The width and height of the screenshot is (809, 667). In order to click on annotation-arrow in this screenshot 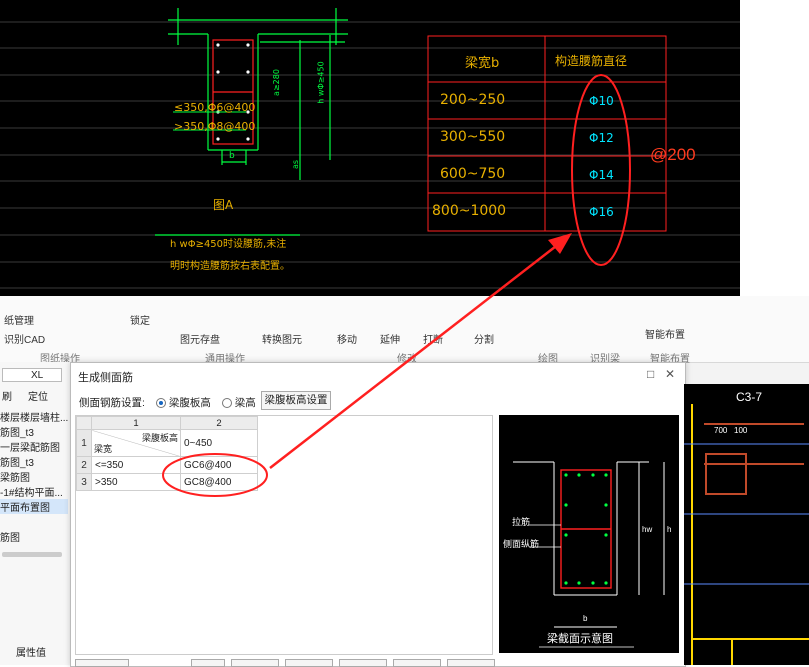, I will do `click(420, 351)`.